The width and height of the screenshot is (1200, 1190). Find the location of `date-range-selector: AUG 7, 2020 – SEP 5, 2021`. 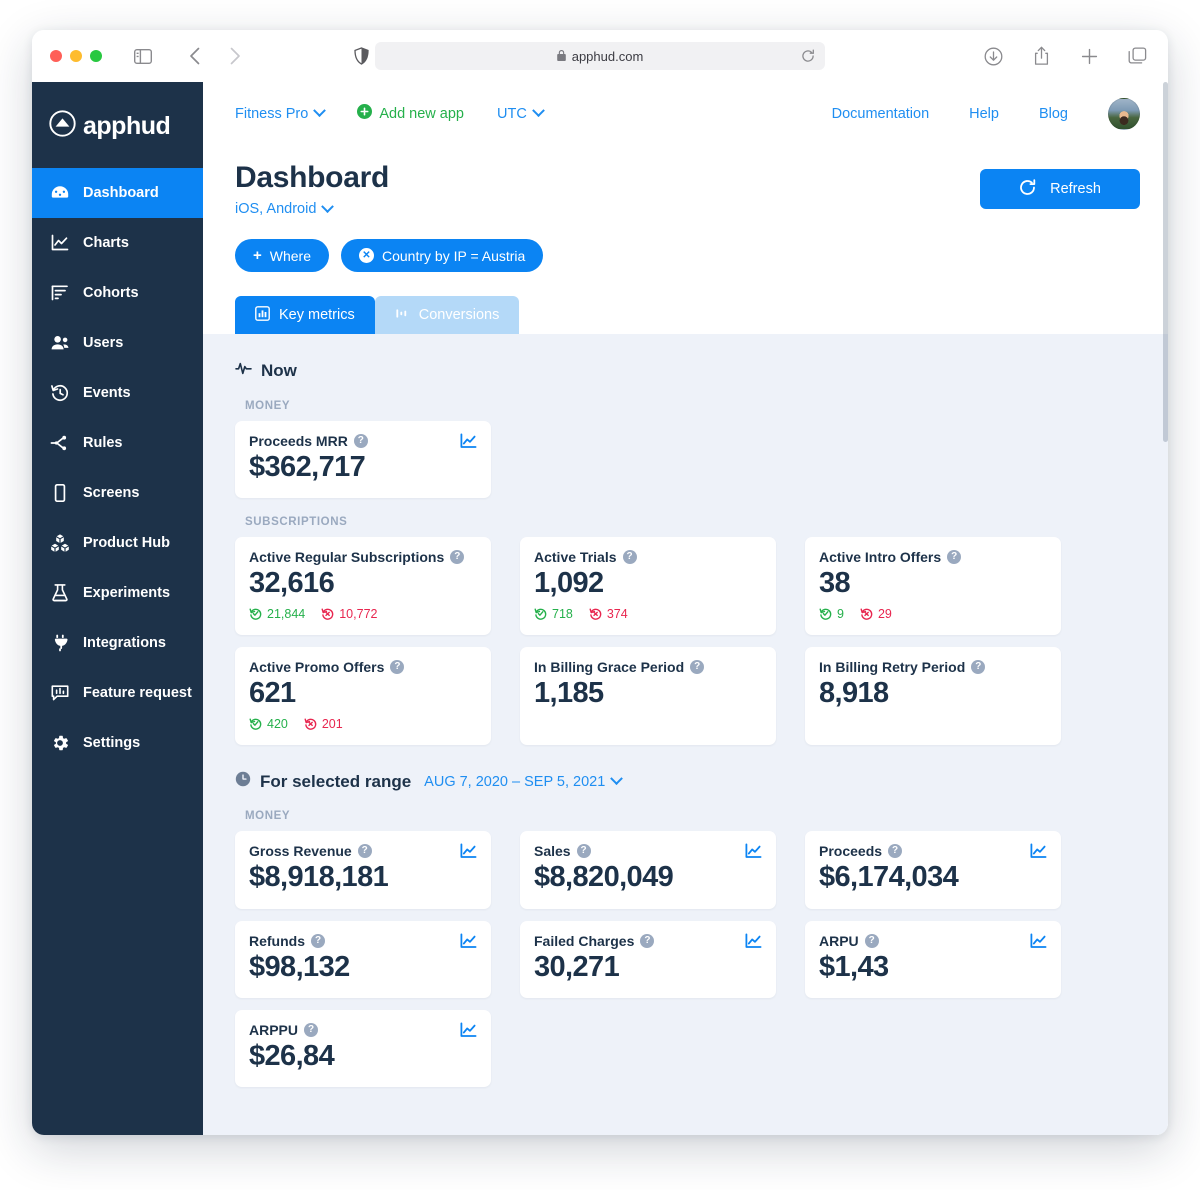

date-range-selector: AUG 7, 2020 – SEP 5, 2021 is located at coordinates (524, 781).